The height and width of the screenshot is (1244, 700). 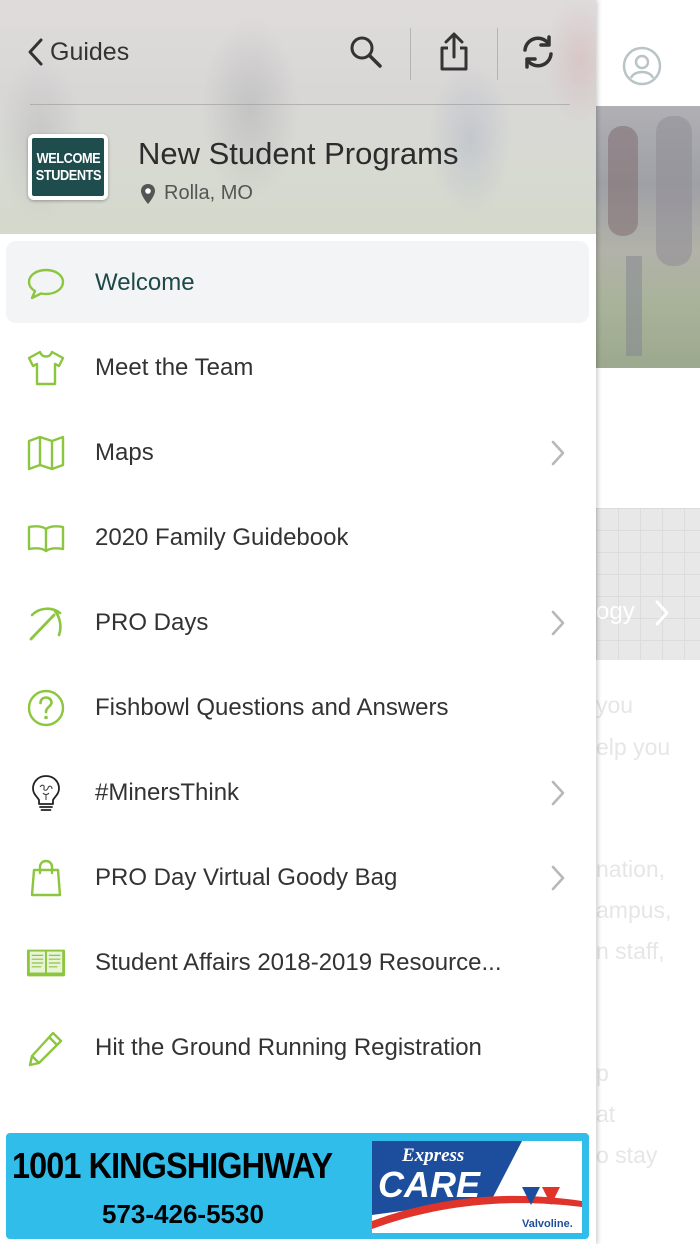 I want to click on logo-text-line2: STUDENTS, so click(x=68, y=175).